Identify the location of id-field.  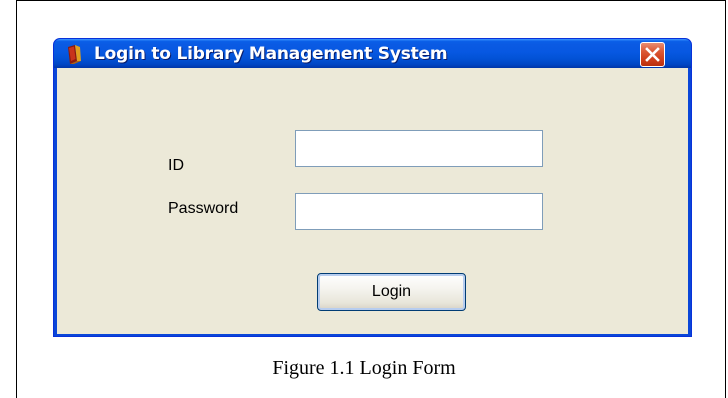
(419, 148).